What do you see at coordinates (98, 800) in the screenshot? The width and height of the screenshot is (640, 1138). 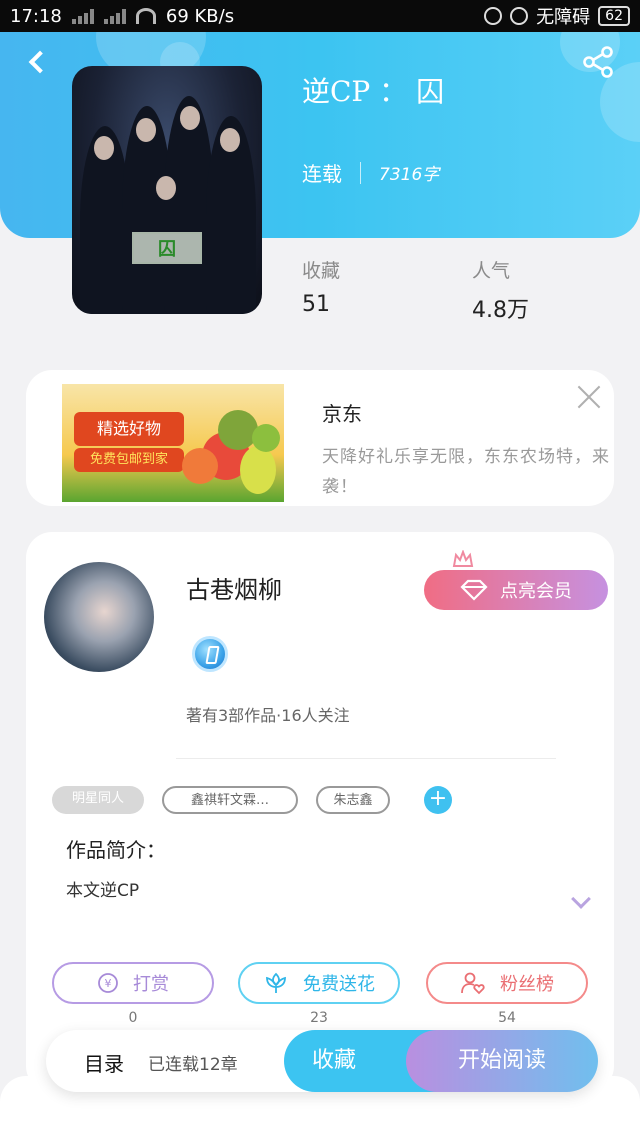 I see `tag-star-fanfic: 明星同人` at bounding box center [98, 800].